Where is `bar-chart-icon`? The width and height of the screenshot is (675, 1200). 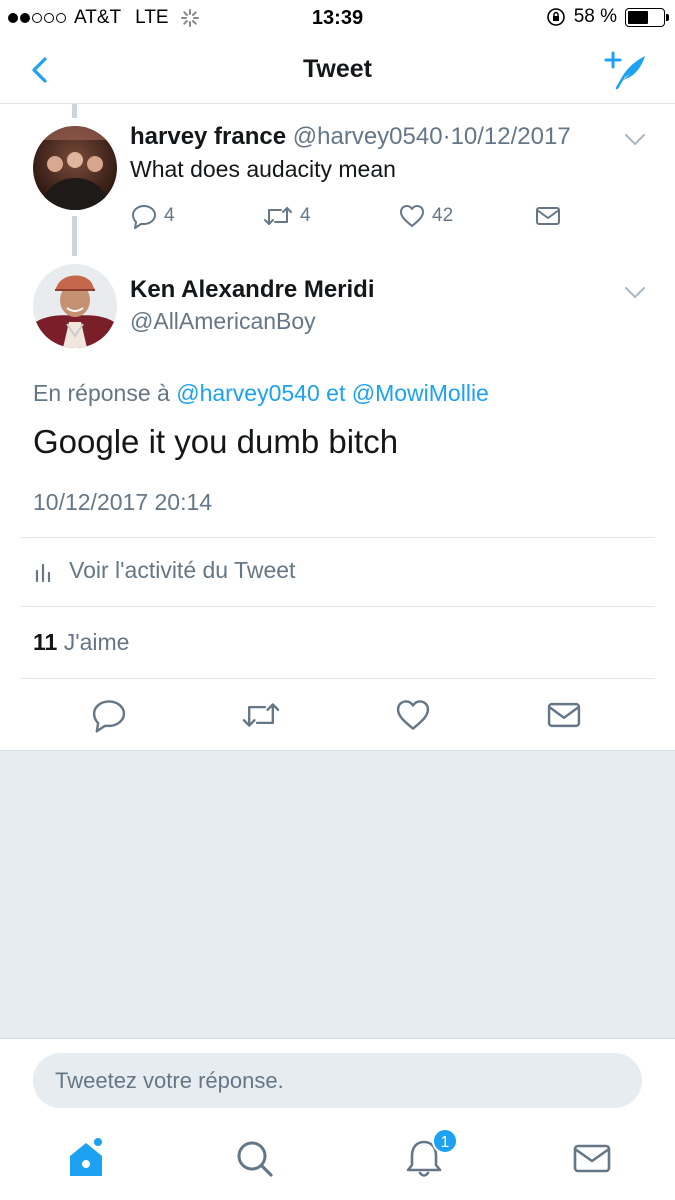
bar-chart-icon is located at coordinates (43, 572).